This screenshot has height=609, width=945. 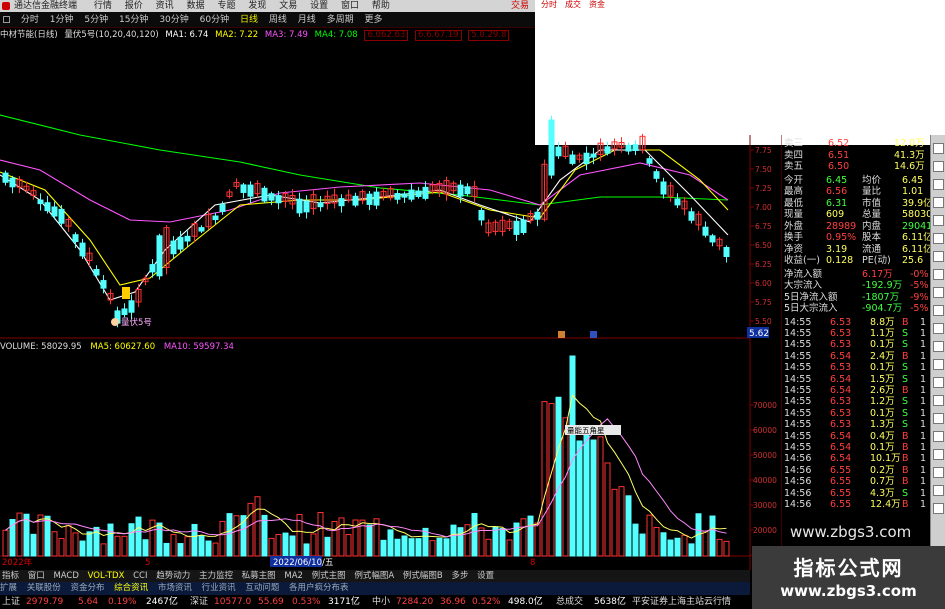 I want to click on info-general: 综合资讯, so click(x=131, y=588).